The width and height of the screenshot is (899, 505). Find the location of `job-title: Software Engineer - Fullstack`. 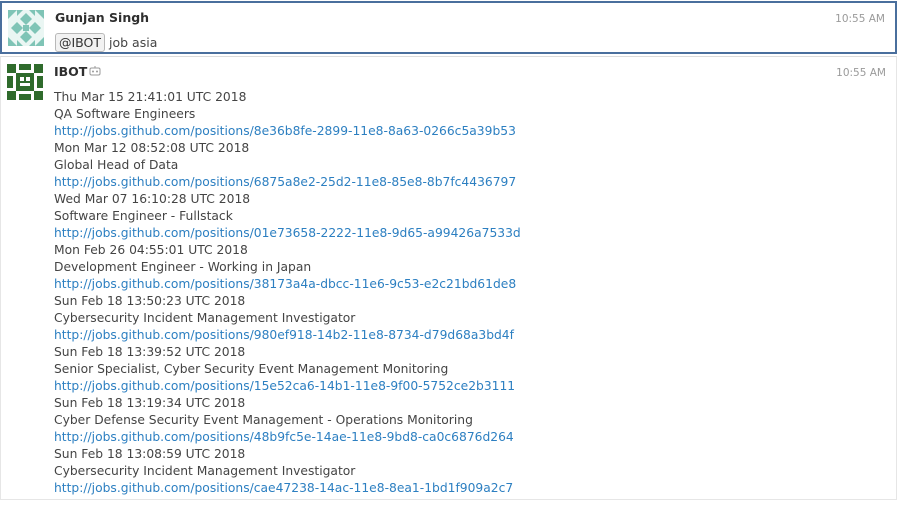

job-title: Software Engineer - Fullstack is located at coordinates (143, 216).